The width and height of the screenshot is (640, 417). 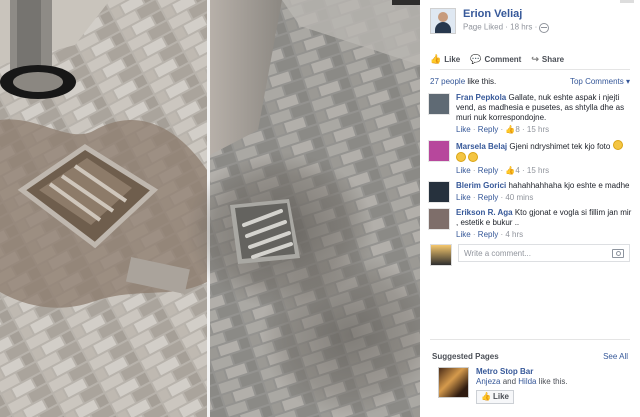 What do you see at coordinates (481, 81) in the screenshot?
I see `likes-suffix: like this.` at bounding box center [481, 81].